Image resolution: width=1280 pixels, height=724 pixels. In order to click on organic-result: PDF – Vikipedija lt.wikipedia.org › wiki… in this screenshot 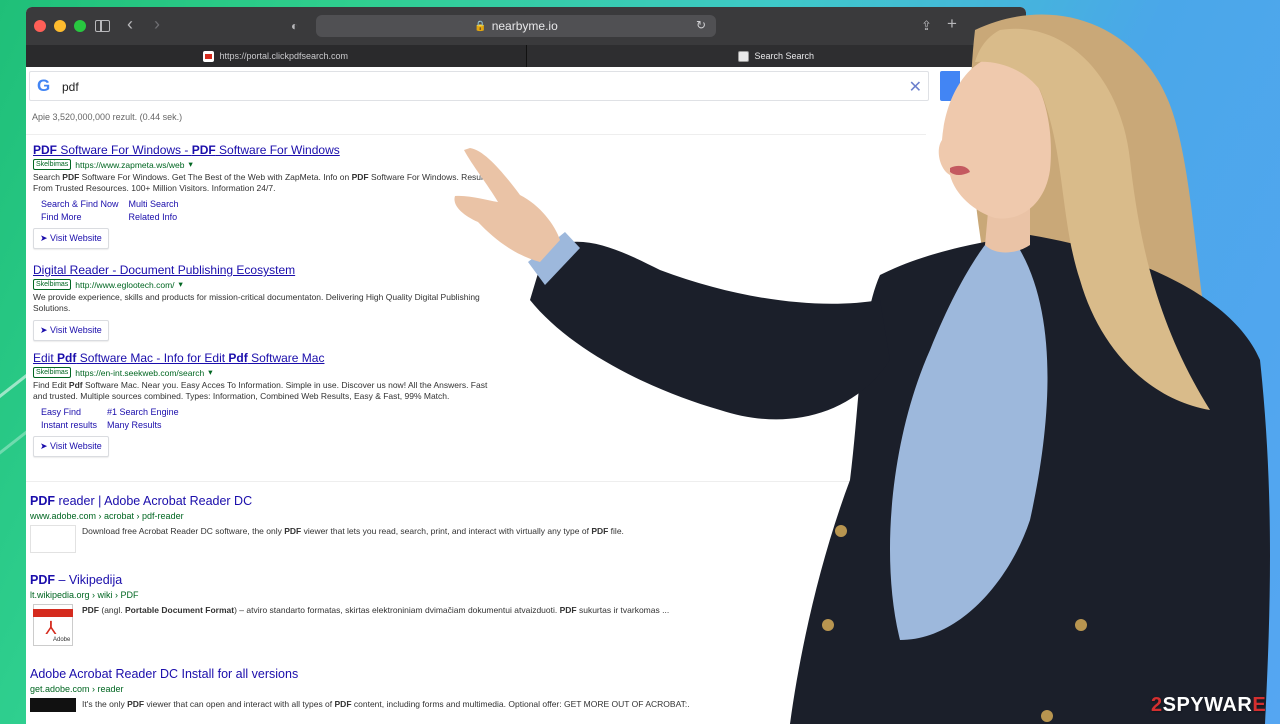, I will do `click(410, 609)`.